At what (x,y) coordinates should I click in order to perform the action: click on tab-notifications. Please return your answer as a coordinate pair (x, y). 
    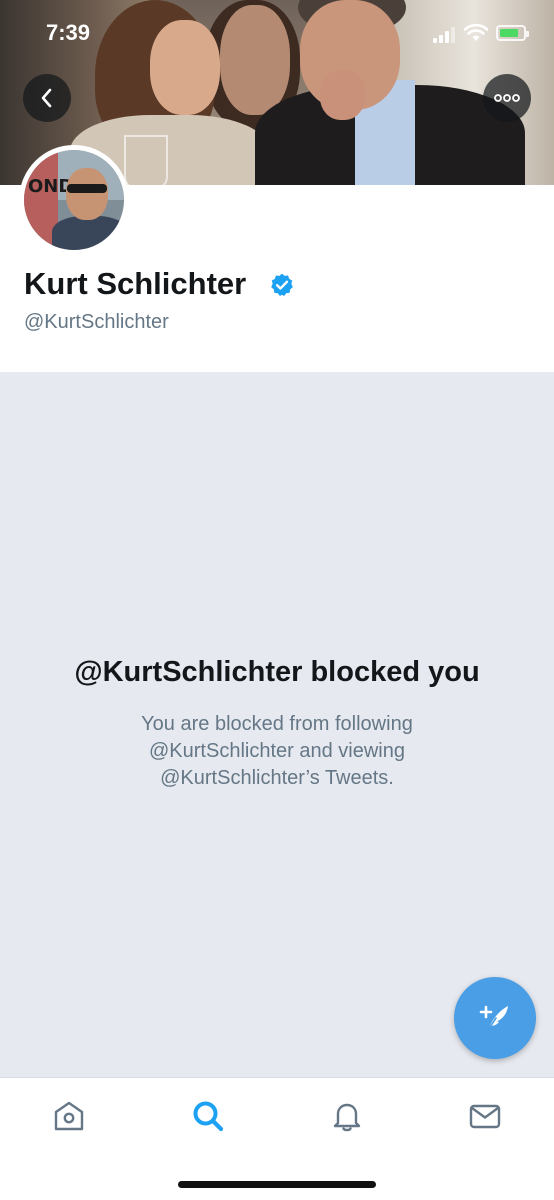
    Looking at the image, I should click on (347, 1116).